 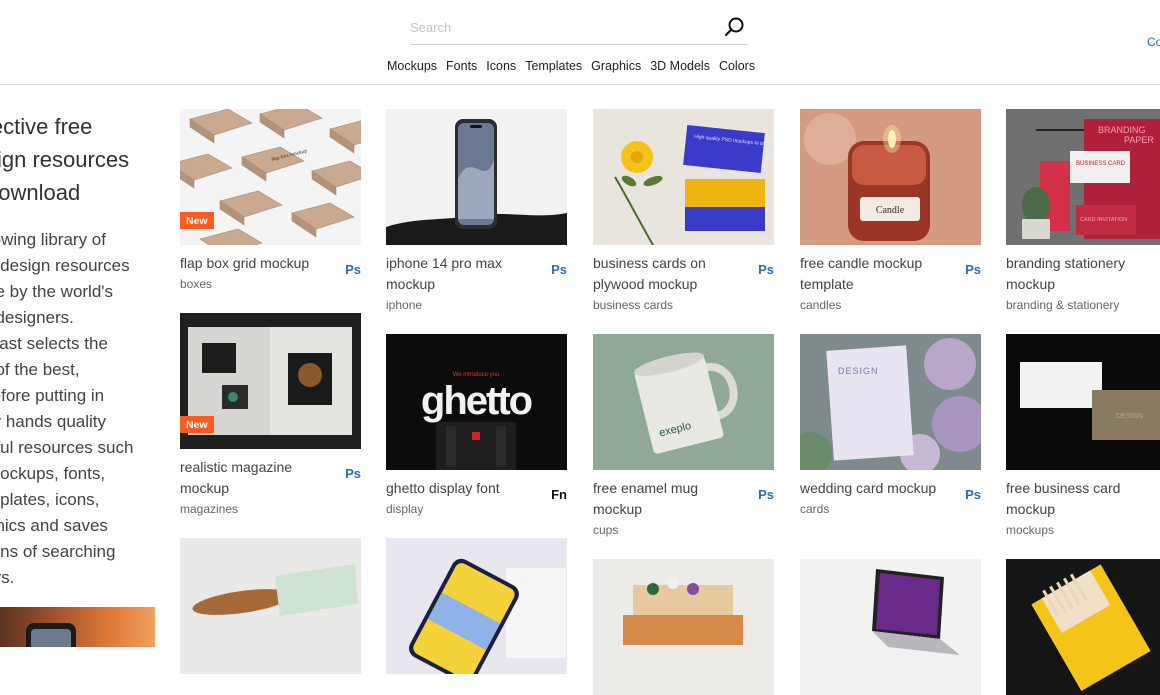 What do you see at coordinates (683, 274) in the screenshot?
I see `card-title: business cards on plywood mockup Ps` at bounding box center [683, 274].